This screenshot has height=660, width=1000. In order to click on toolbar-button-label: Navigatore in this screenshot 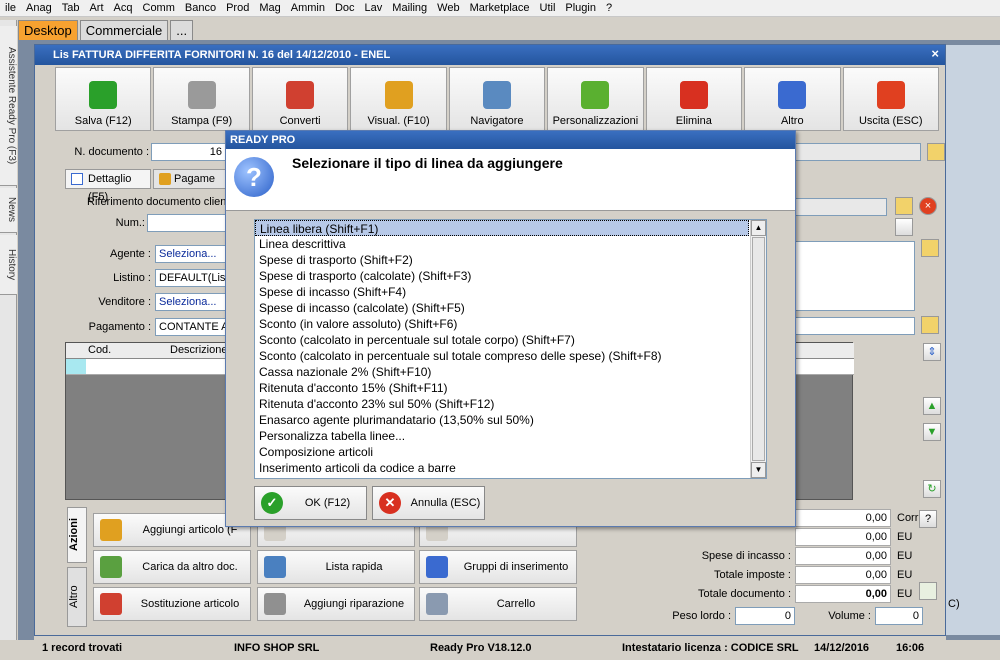, I will do `click(497, 121)`.